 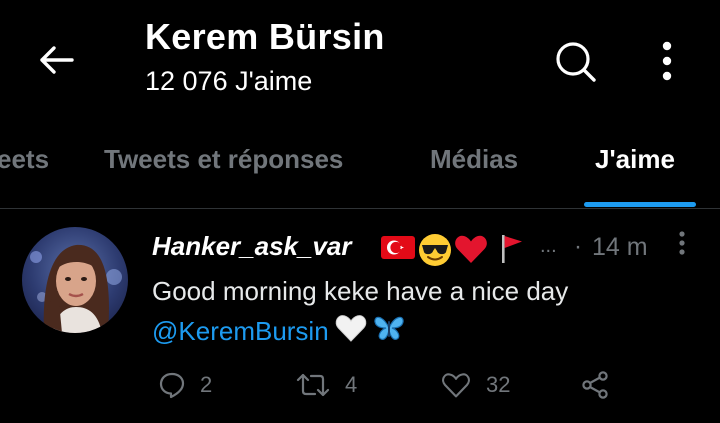 What do you see at coordinates (389, 333) in the screenshot?
I see `butterfly-icon` at bounding box center [389, 333].